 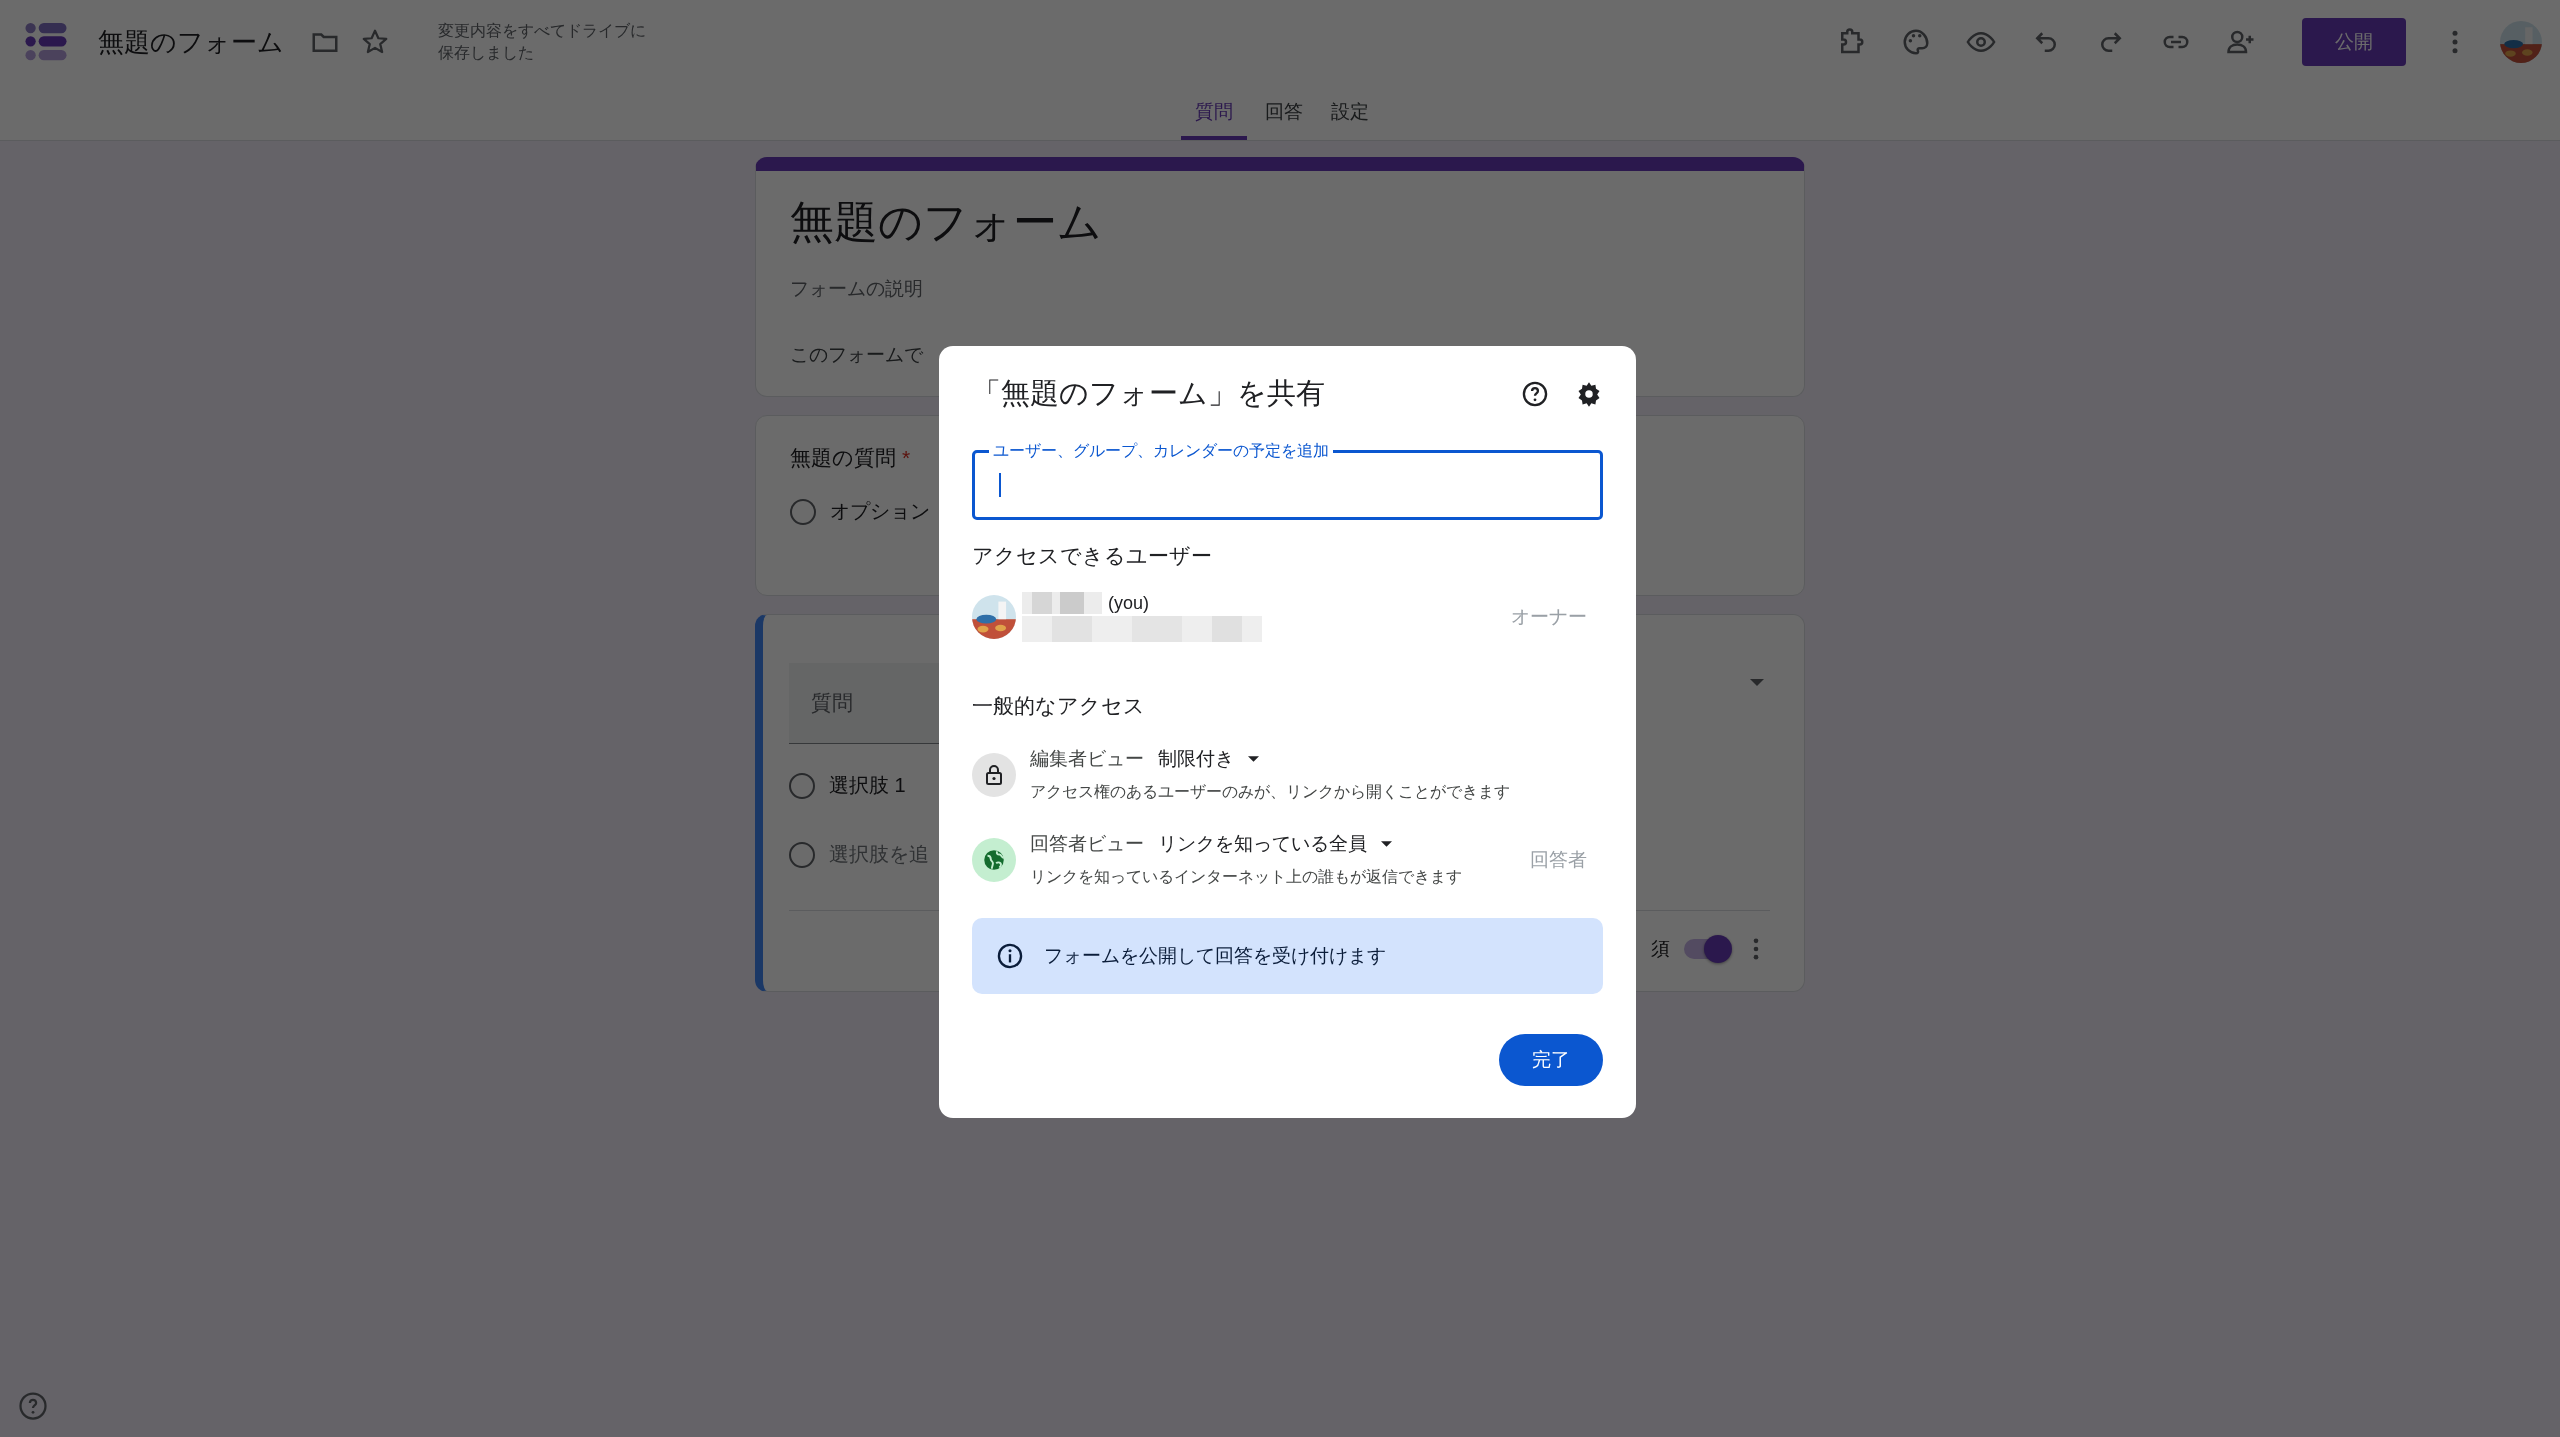 What do you see at coordinates (1280, 289) in the screenshot?
I see `form-description: フォームの説明` at bounding box center [1280, 289].